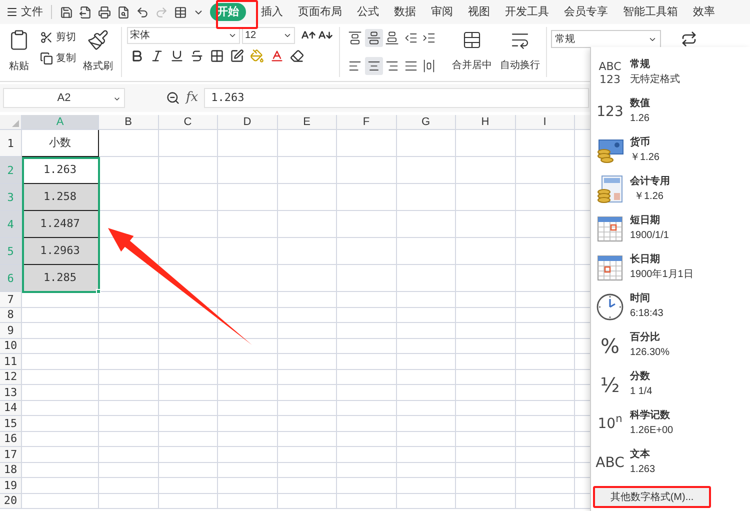 Image resolution: width=750 pixels, height=511 pixels. Describe the element at coordinates (426, 122) in the screenshot. I see `column-header: G` at that location.